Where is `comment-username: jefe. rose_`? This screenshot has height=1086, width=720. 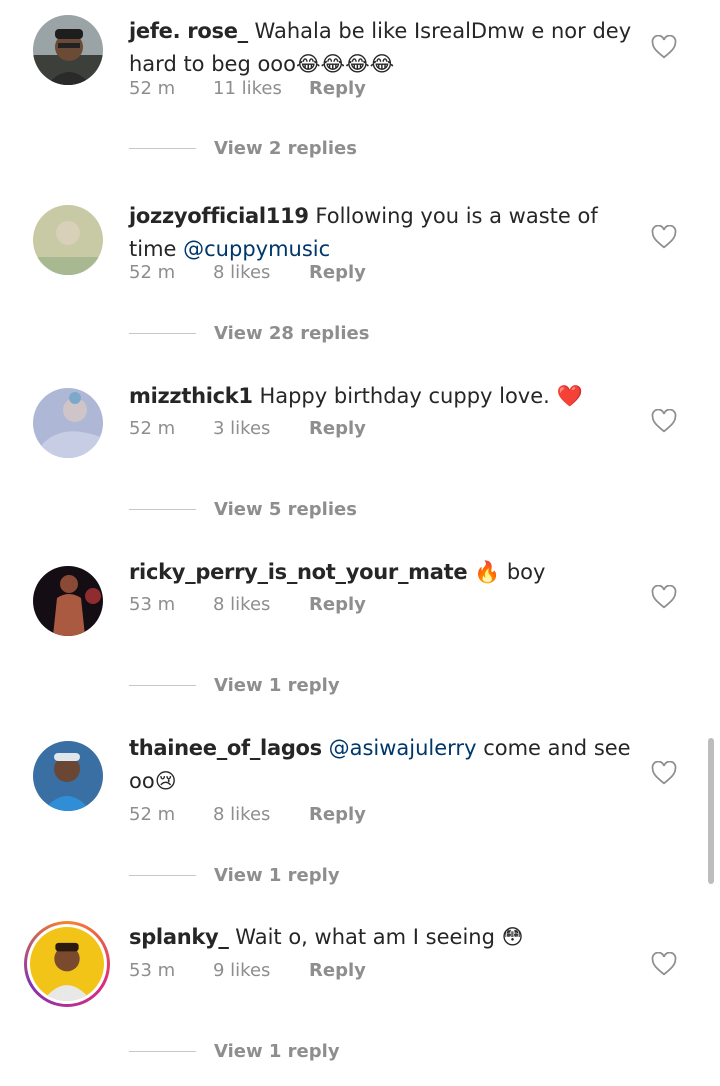 comment-username: jefe. rose_ is located at coordinates (188, 31).